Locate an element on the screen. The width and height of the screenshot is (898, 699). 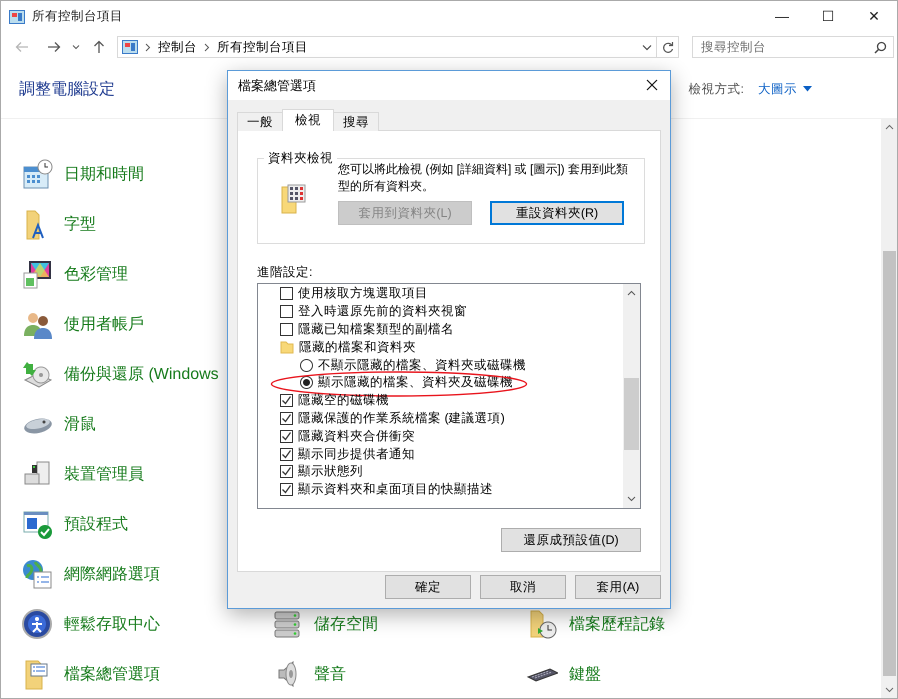
view-by-dropdown: 大圖示 is located at coordinates (785, 89).